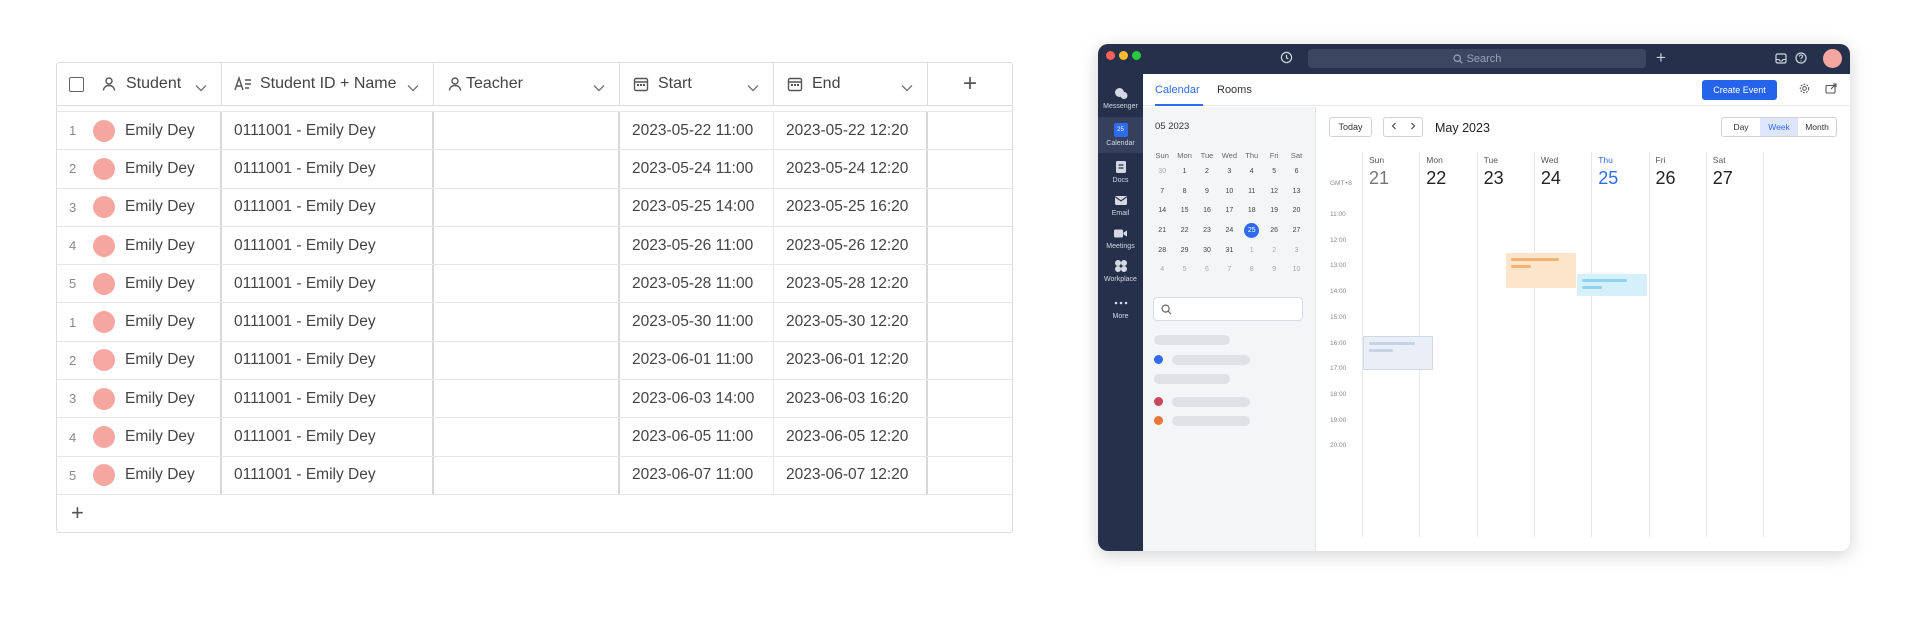  I want to click on cell-student: 4 Emily Dey, so click(139, 245).